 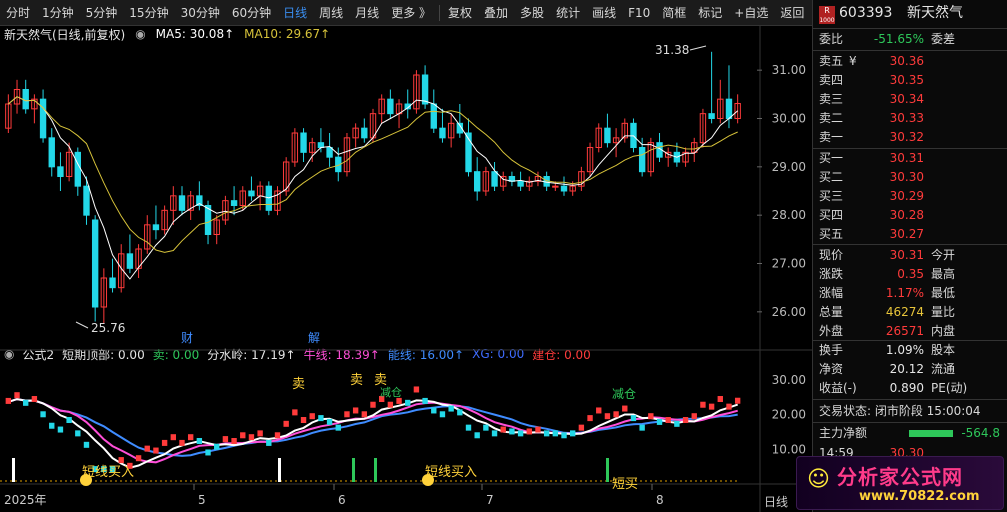 I want to click on stock-header: R 1000 603393 新天然气, so click(x=910, y=15).